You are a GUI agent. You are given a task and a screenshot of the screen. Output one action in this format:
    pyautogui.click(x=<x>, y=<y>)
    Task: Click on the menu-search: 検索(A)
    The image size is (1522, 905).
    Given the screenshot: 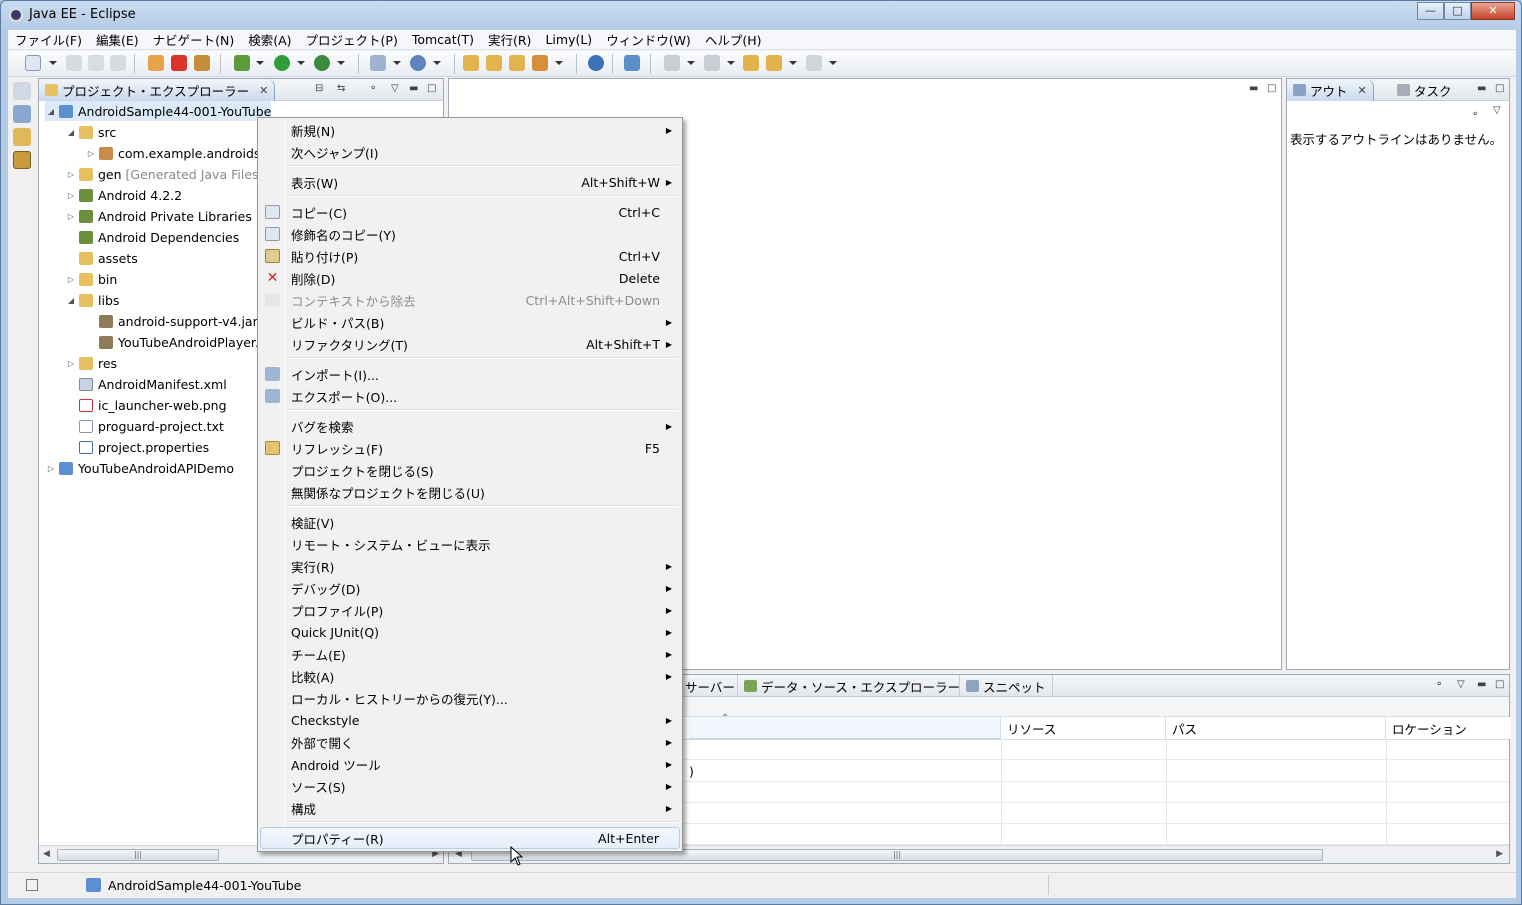 What is the action you would take?
    pyautogui.click(x=269, y=39)
    